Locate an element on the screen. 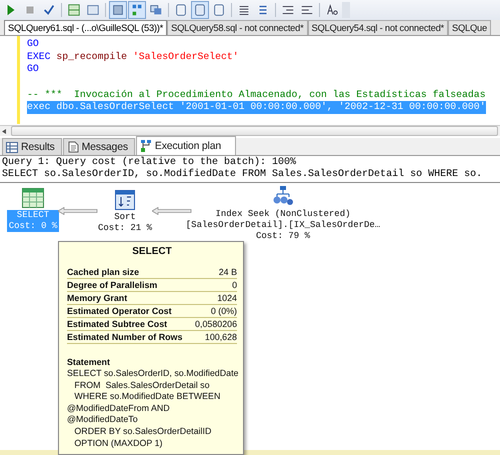 This screenshot has width=500, height=455. window-icon is located at coordinates (93, 10).